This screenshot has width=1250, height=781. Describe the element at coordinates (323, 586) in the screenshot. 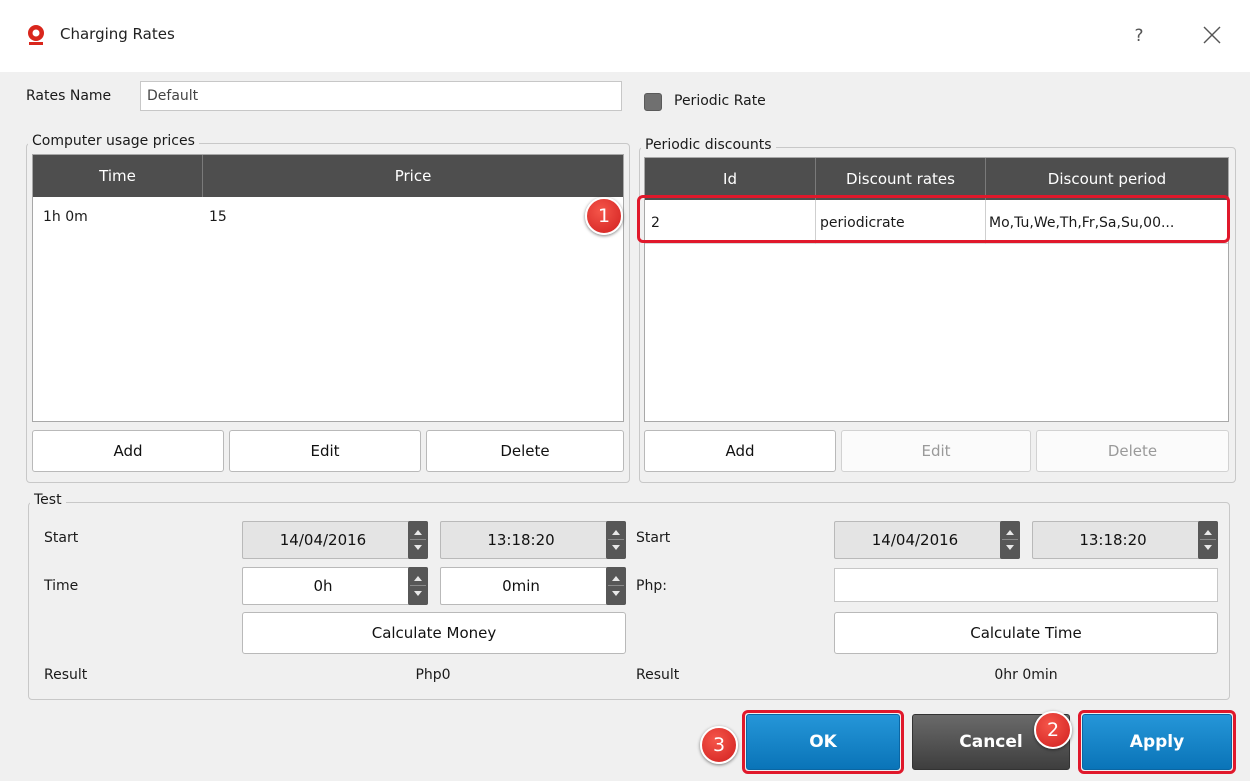

I see `hours-value: 0h` at that location.